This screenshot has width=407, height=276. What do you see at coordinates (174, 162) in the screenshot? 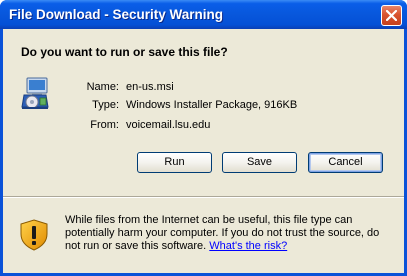
I see `run-button: Run` at bounding box center [174, 162].